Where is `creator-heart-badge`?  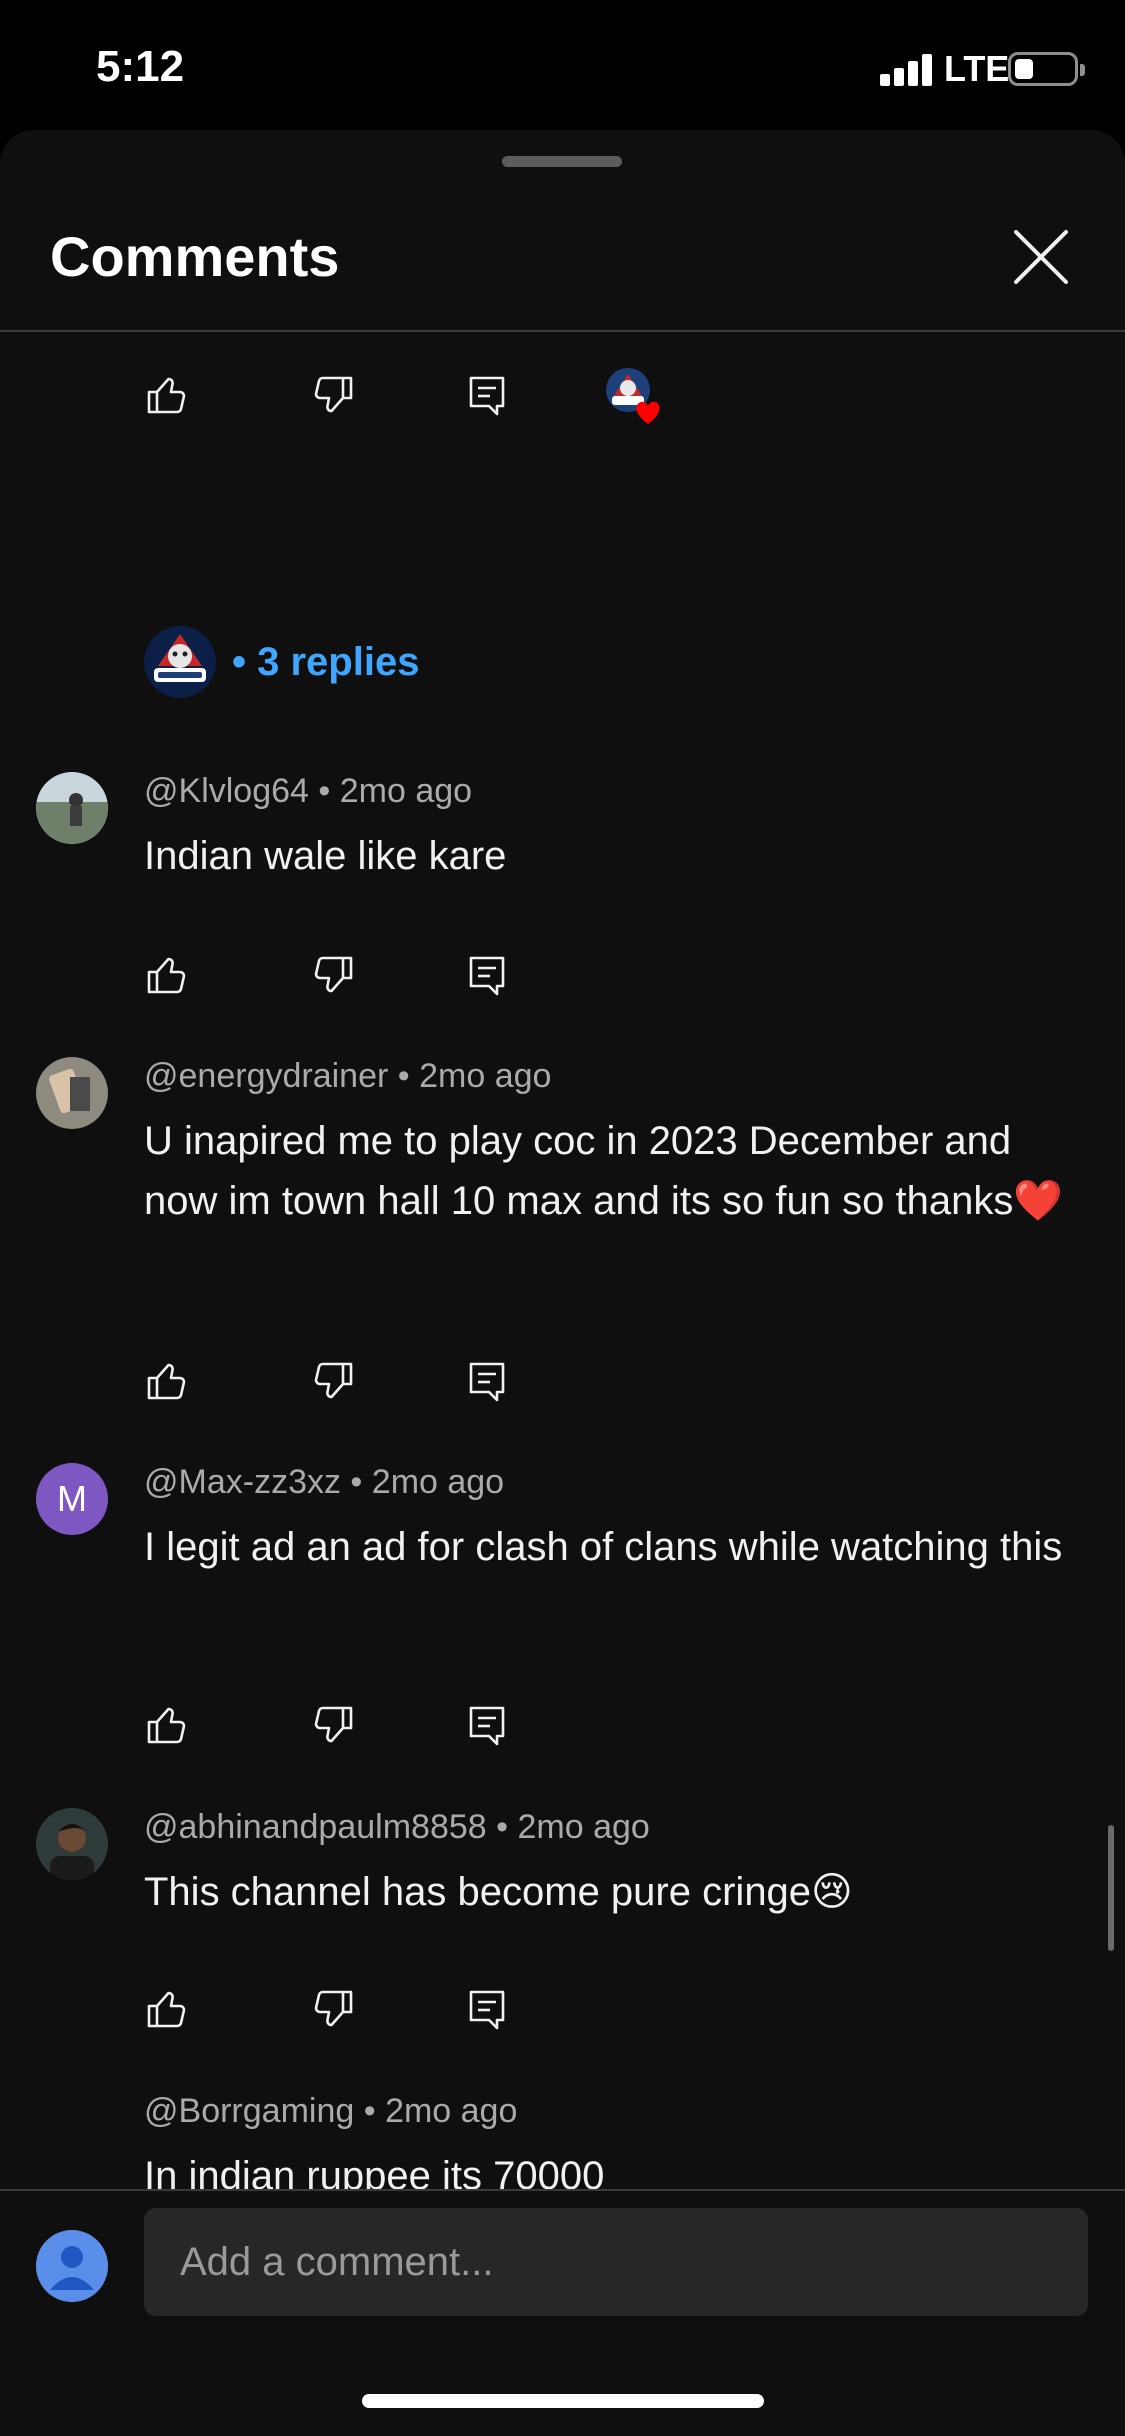
creator-heart-badge is located at coordinates (635, 397).